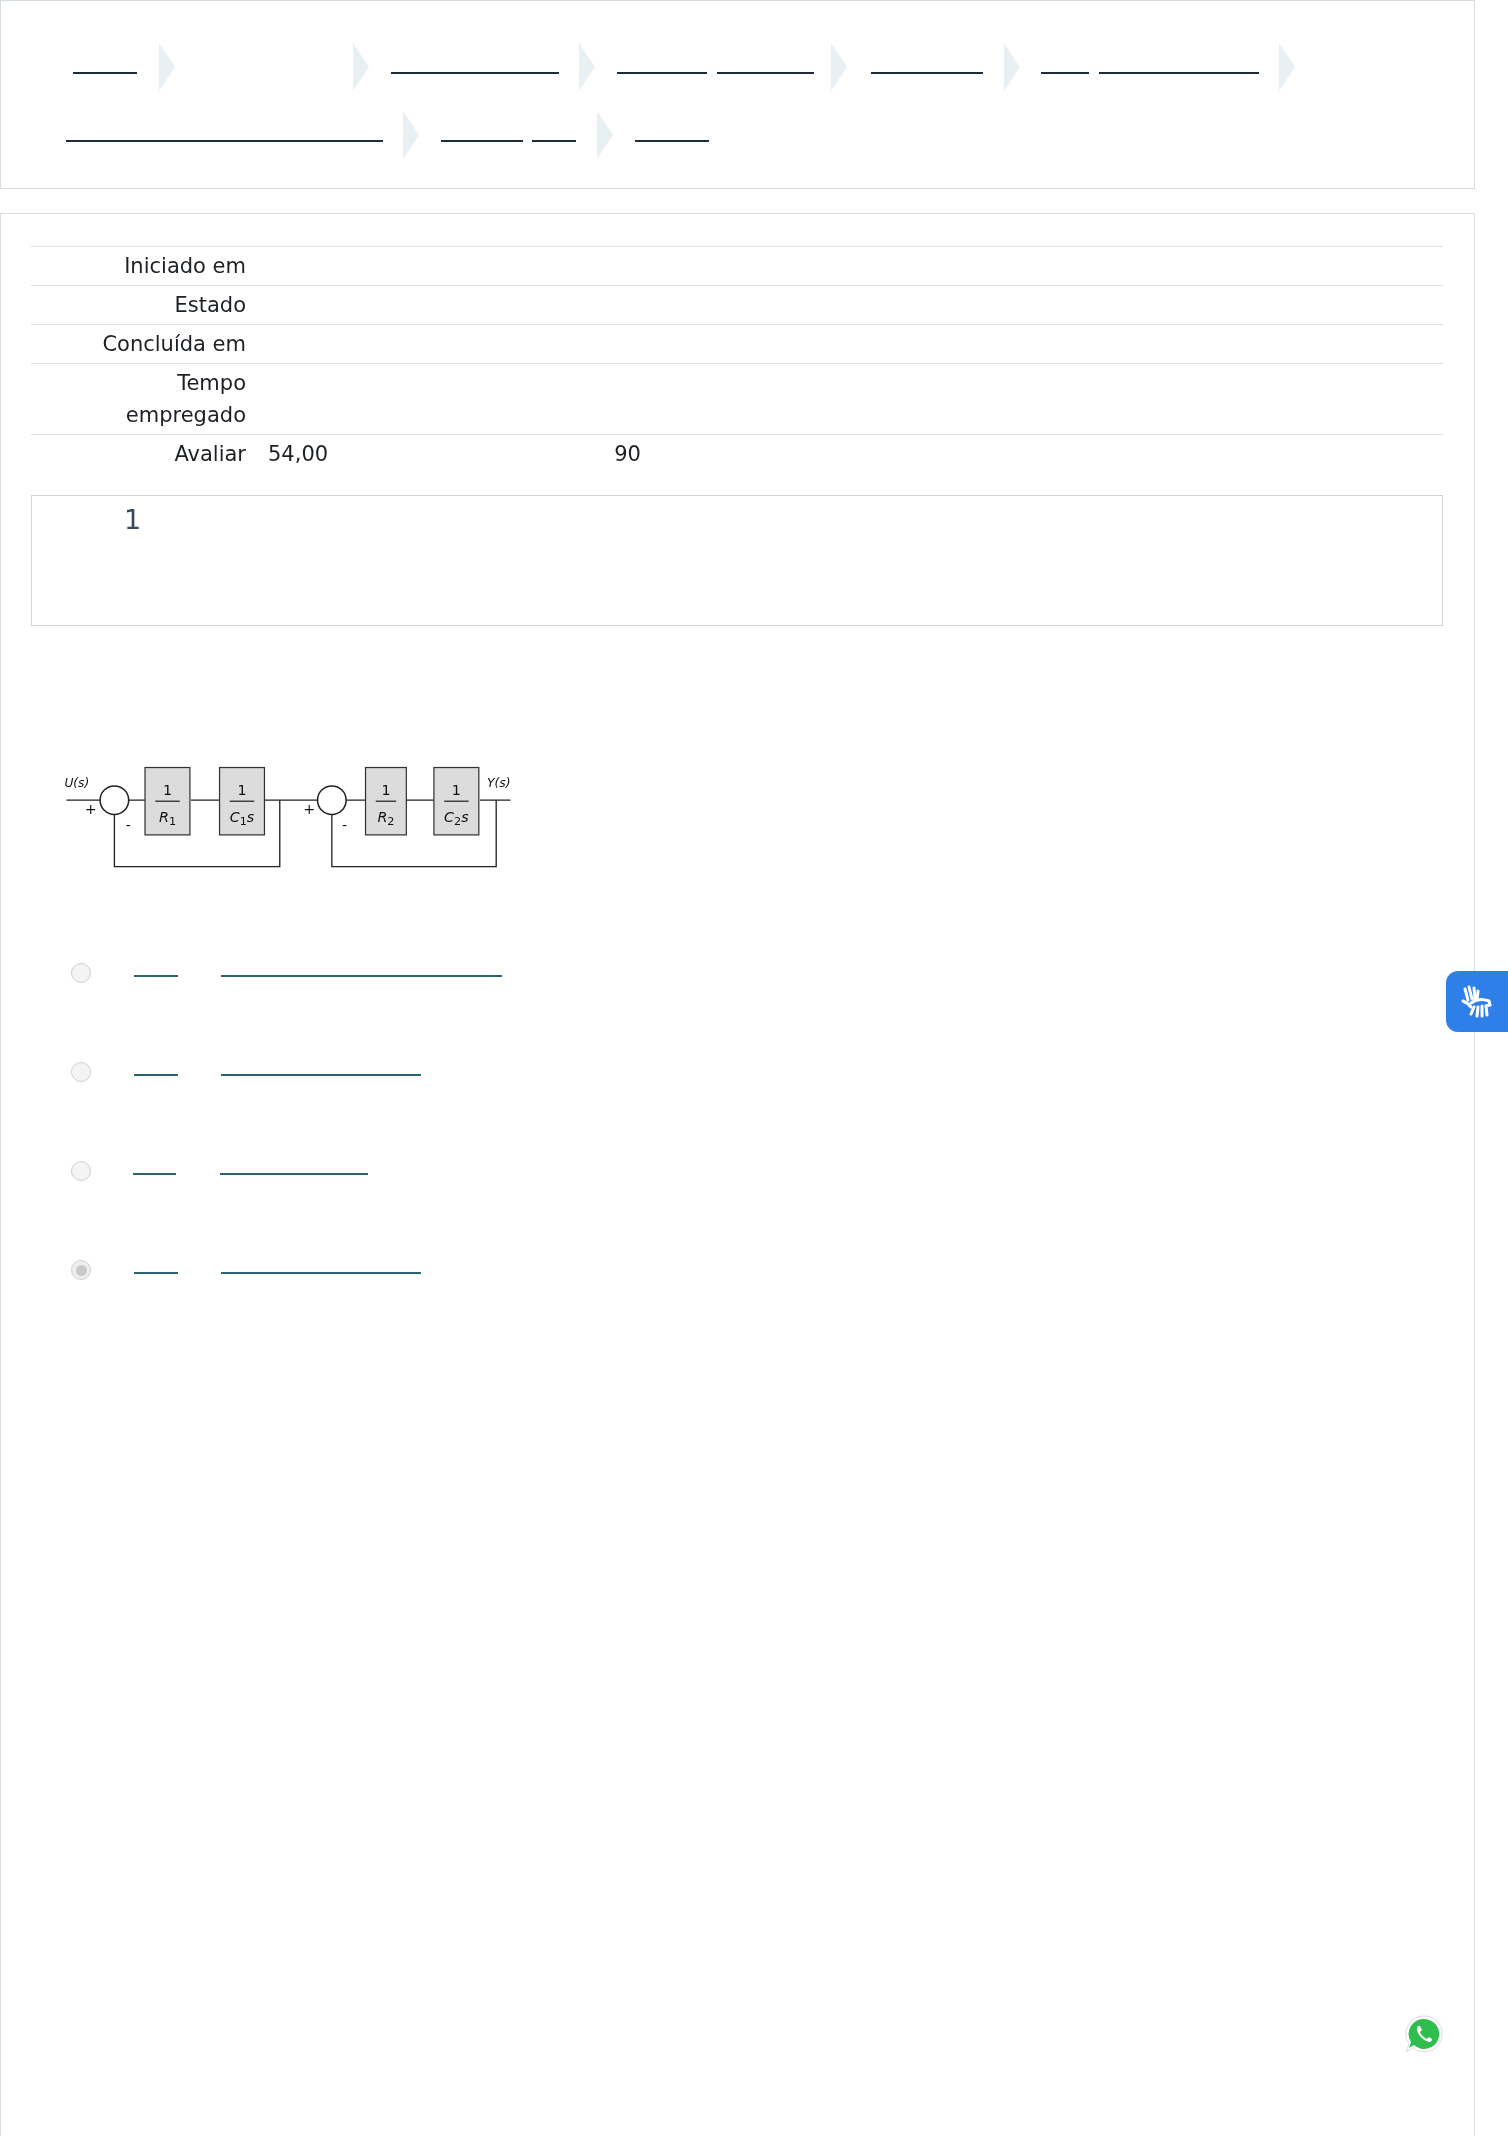 The height and width of the screenshot is (2136, 1508). What do you see at coordinates (1424, 2034) in the screenshot?
I see `whatsapp-icon` at bounding box center [1424, 2034].